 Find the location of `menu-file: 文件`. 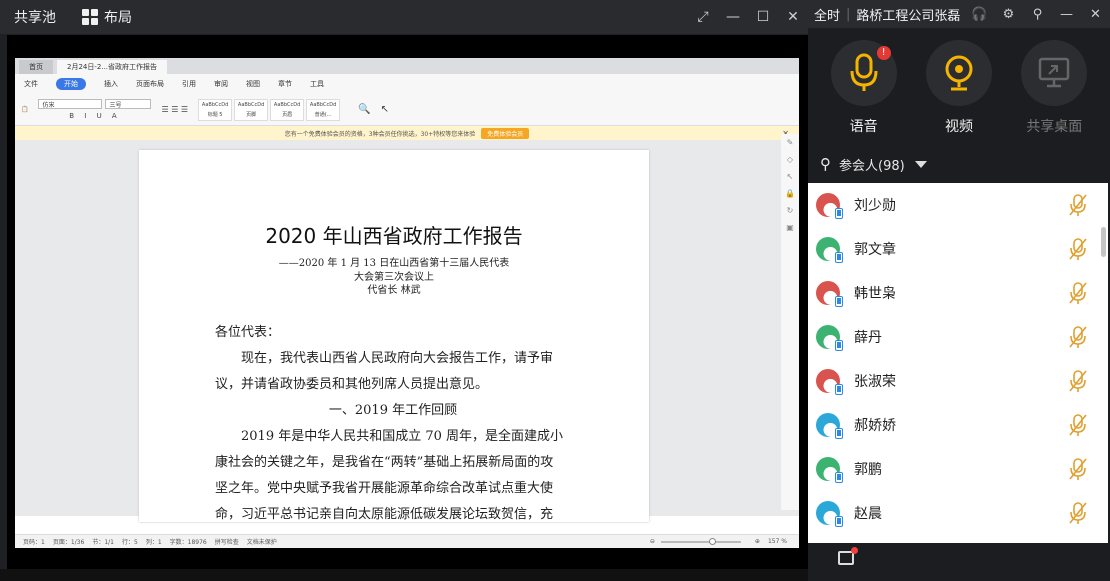

menu-file: 文件 is located at coordinates (31, 84).